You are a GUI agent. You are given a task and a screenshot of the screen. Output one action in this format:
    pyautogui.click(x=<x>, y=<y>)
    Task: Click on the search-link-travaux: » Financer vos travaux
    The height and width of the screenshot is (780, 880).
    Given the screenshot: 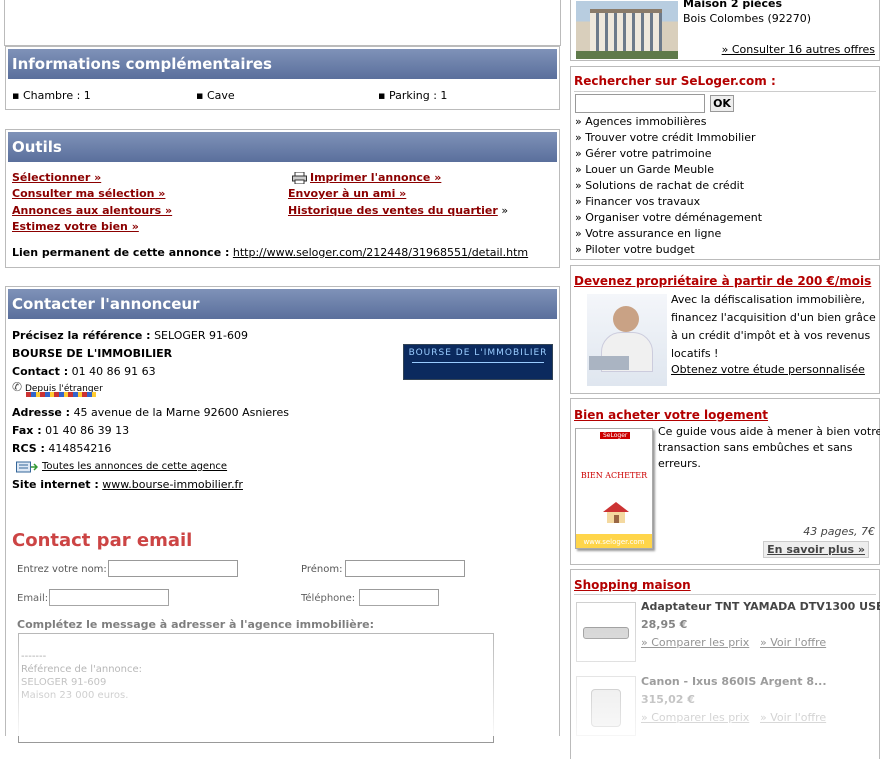 What is the action you would take?
    pyautogui.click(x=637, y=201)
    